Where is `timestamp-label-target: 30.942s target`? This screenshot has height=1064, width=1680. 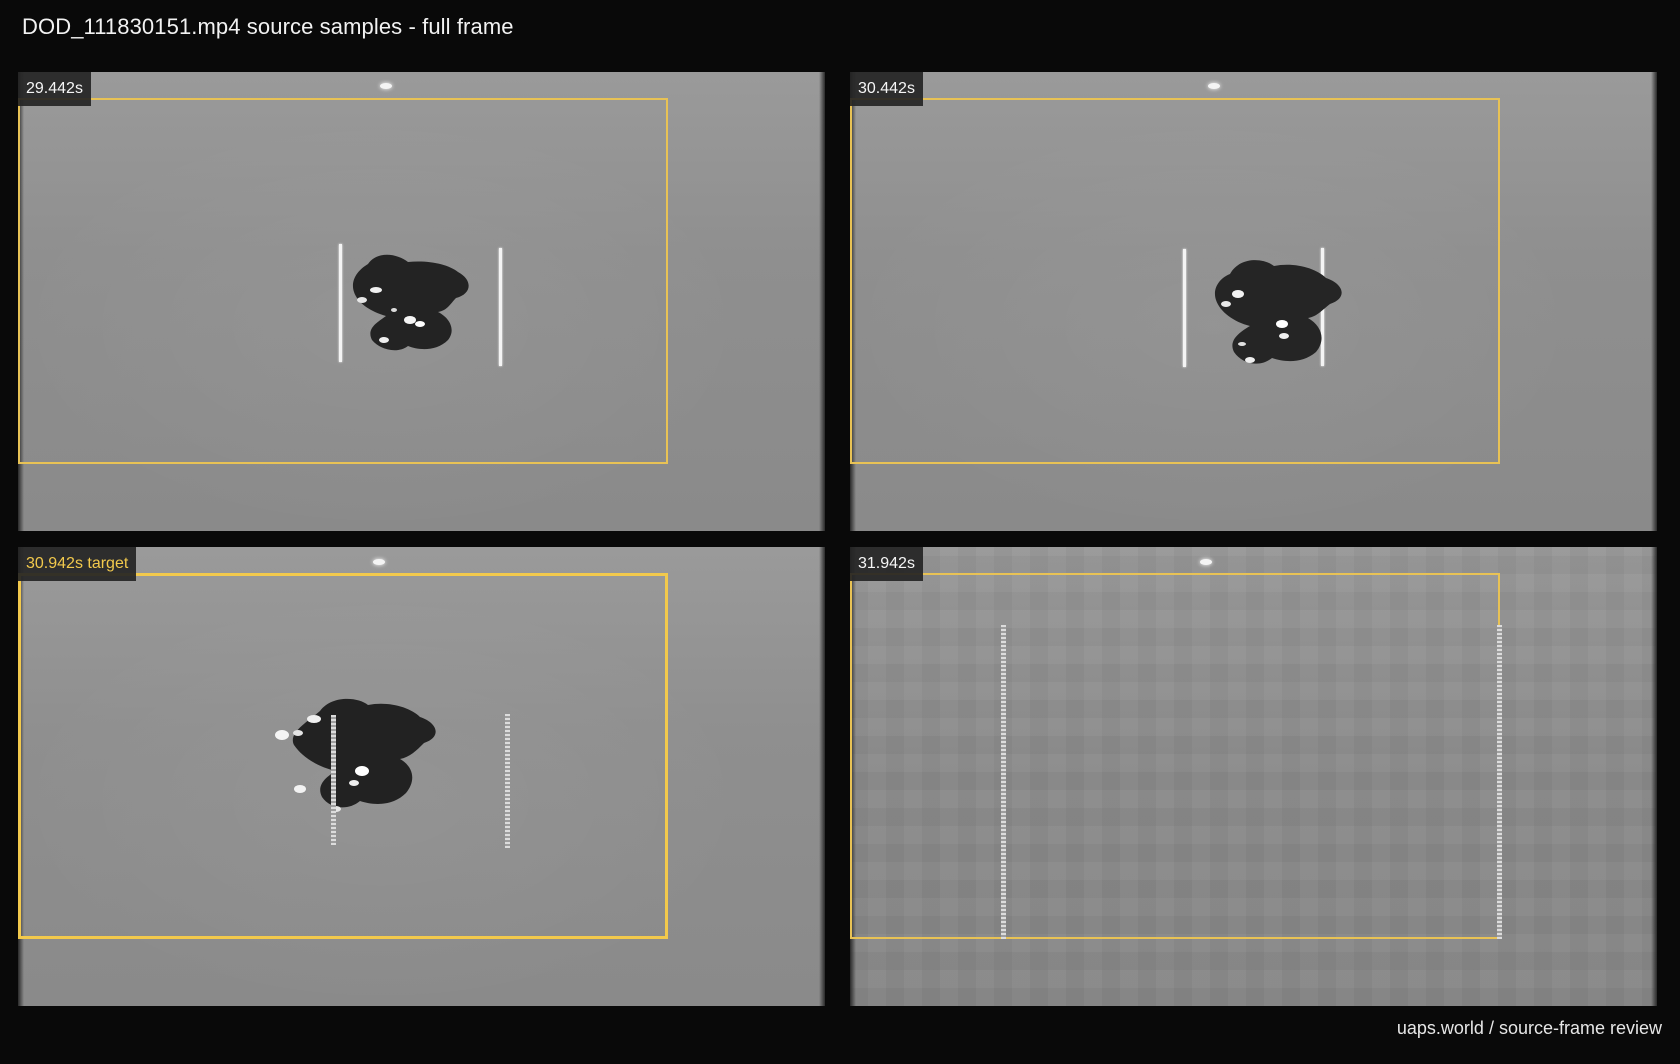 timestamp-label-target: 30.942s target is located at coordinates (77, 564).